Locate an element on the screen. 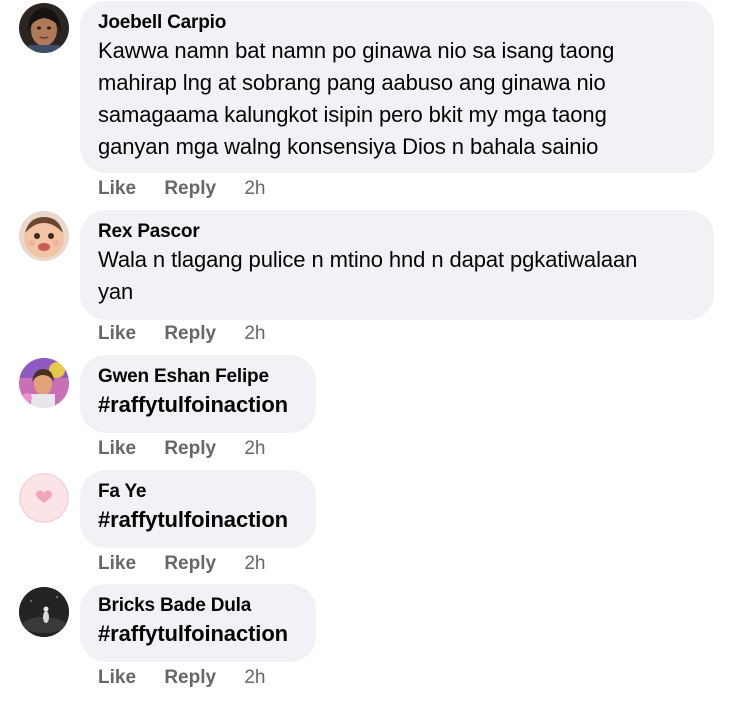  comment-bubble: Gwen Eshan Felipe #raffytulfoinaction is located at coordinates (198, 394).